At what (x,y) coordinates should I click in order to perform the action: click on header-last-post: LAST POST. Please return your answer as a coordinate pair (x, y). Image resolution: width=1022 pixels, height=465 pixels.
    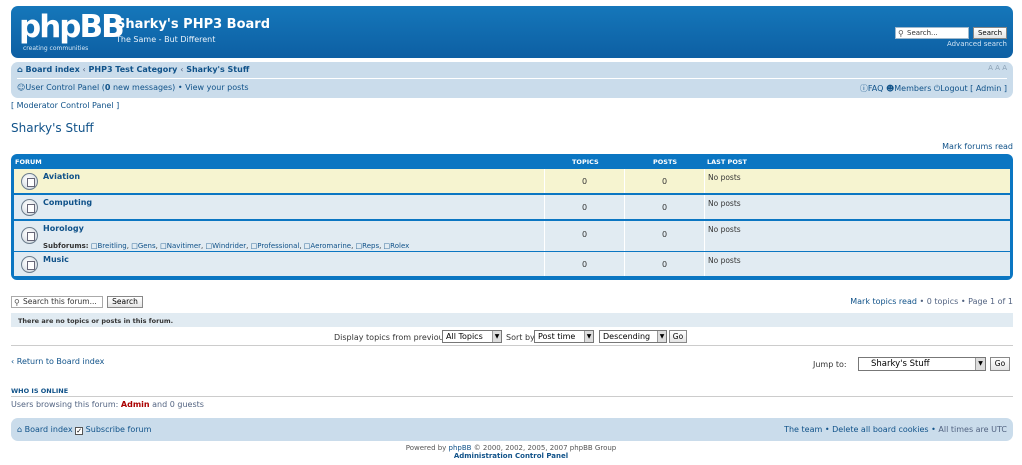
    Looking at the image, I should click on (727, 162).